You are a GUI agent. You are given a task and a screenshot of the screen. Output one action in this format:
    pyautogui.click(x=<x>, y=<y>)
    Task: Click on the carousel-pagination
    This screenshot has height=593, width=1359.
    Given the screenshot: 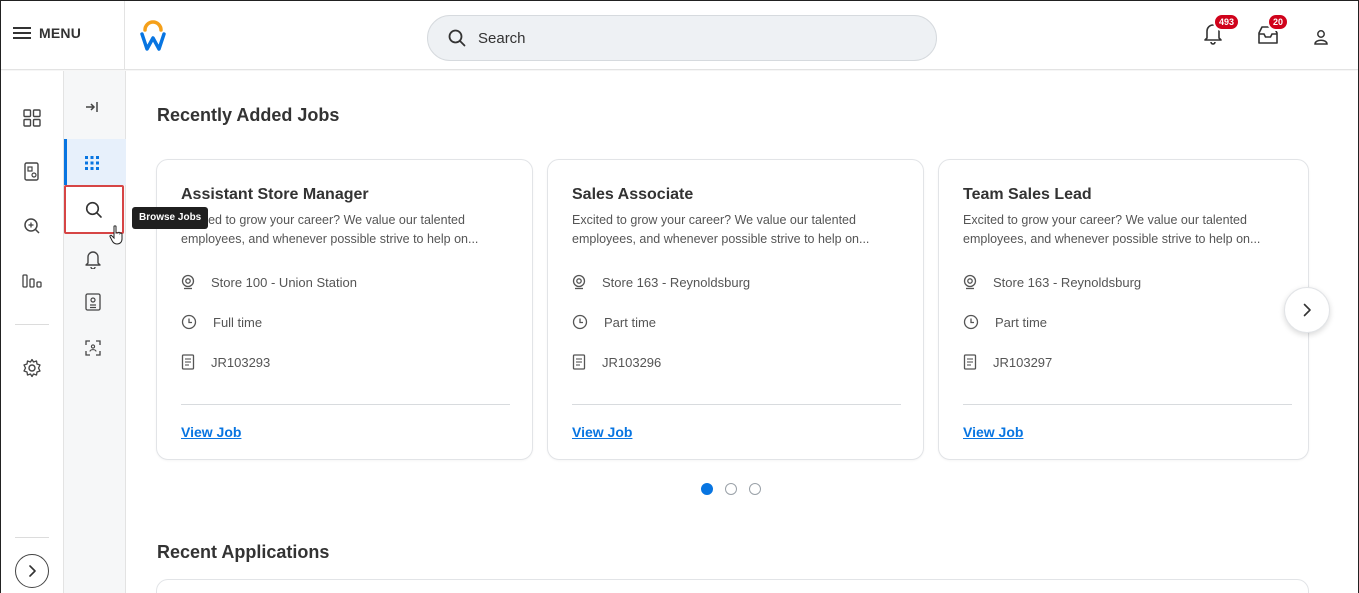 What is the action you would take?
    pyautogui.click(x=731, y=489)
    